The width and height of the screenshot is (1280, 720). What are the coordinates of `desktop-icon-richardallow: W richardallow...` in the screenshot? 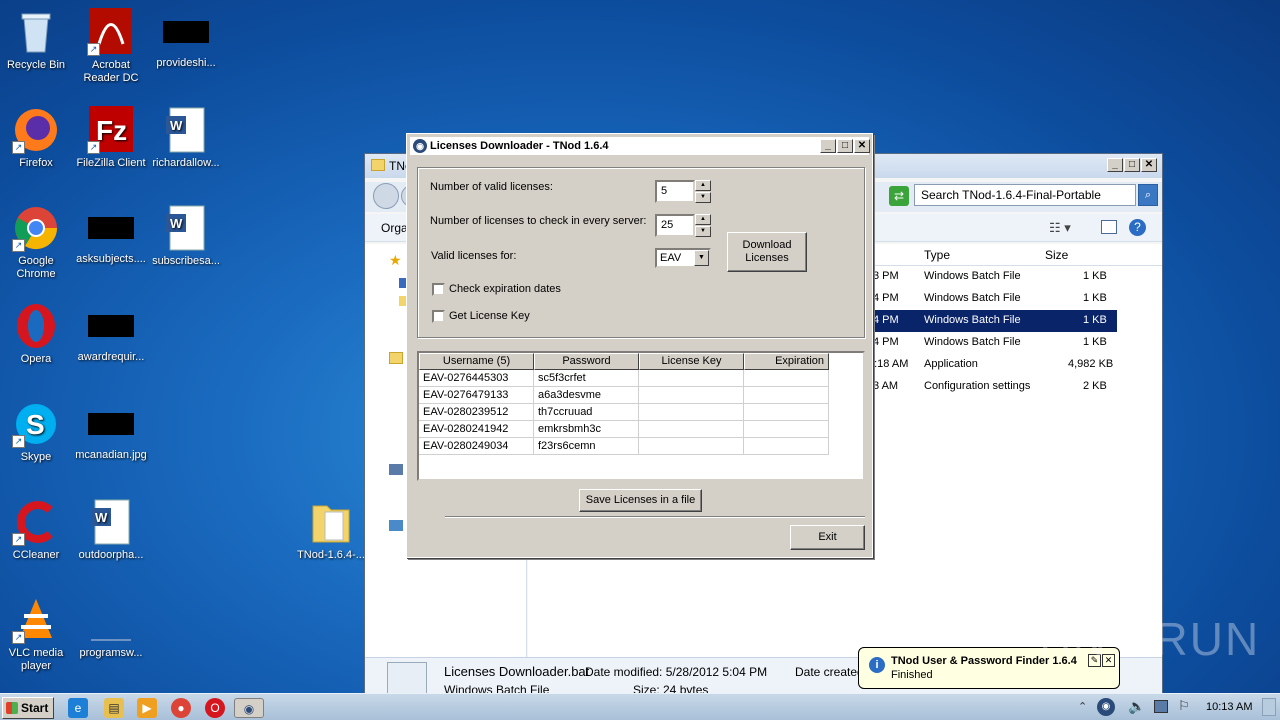 It's located at (186, 138).